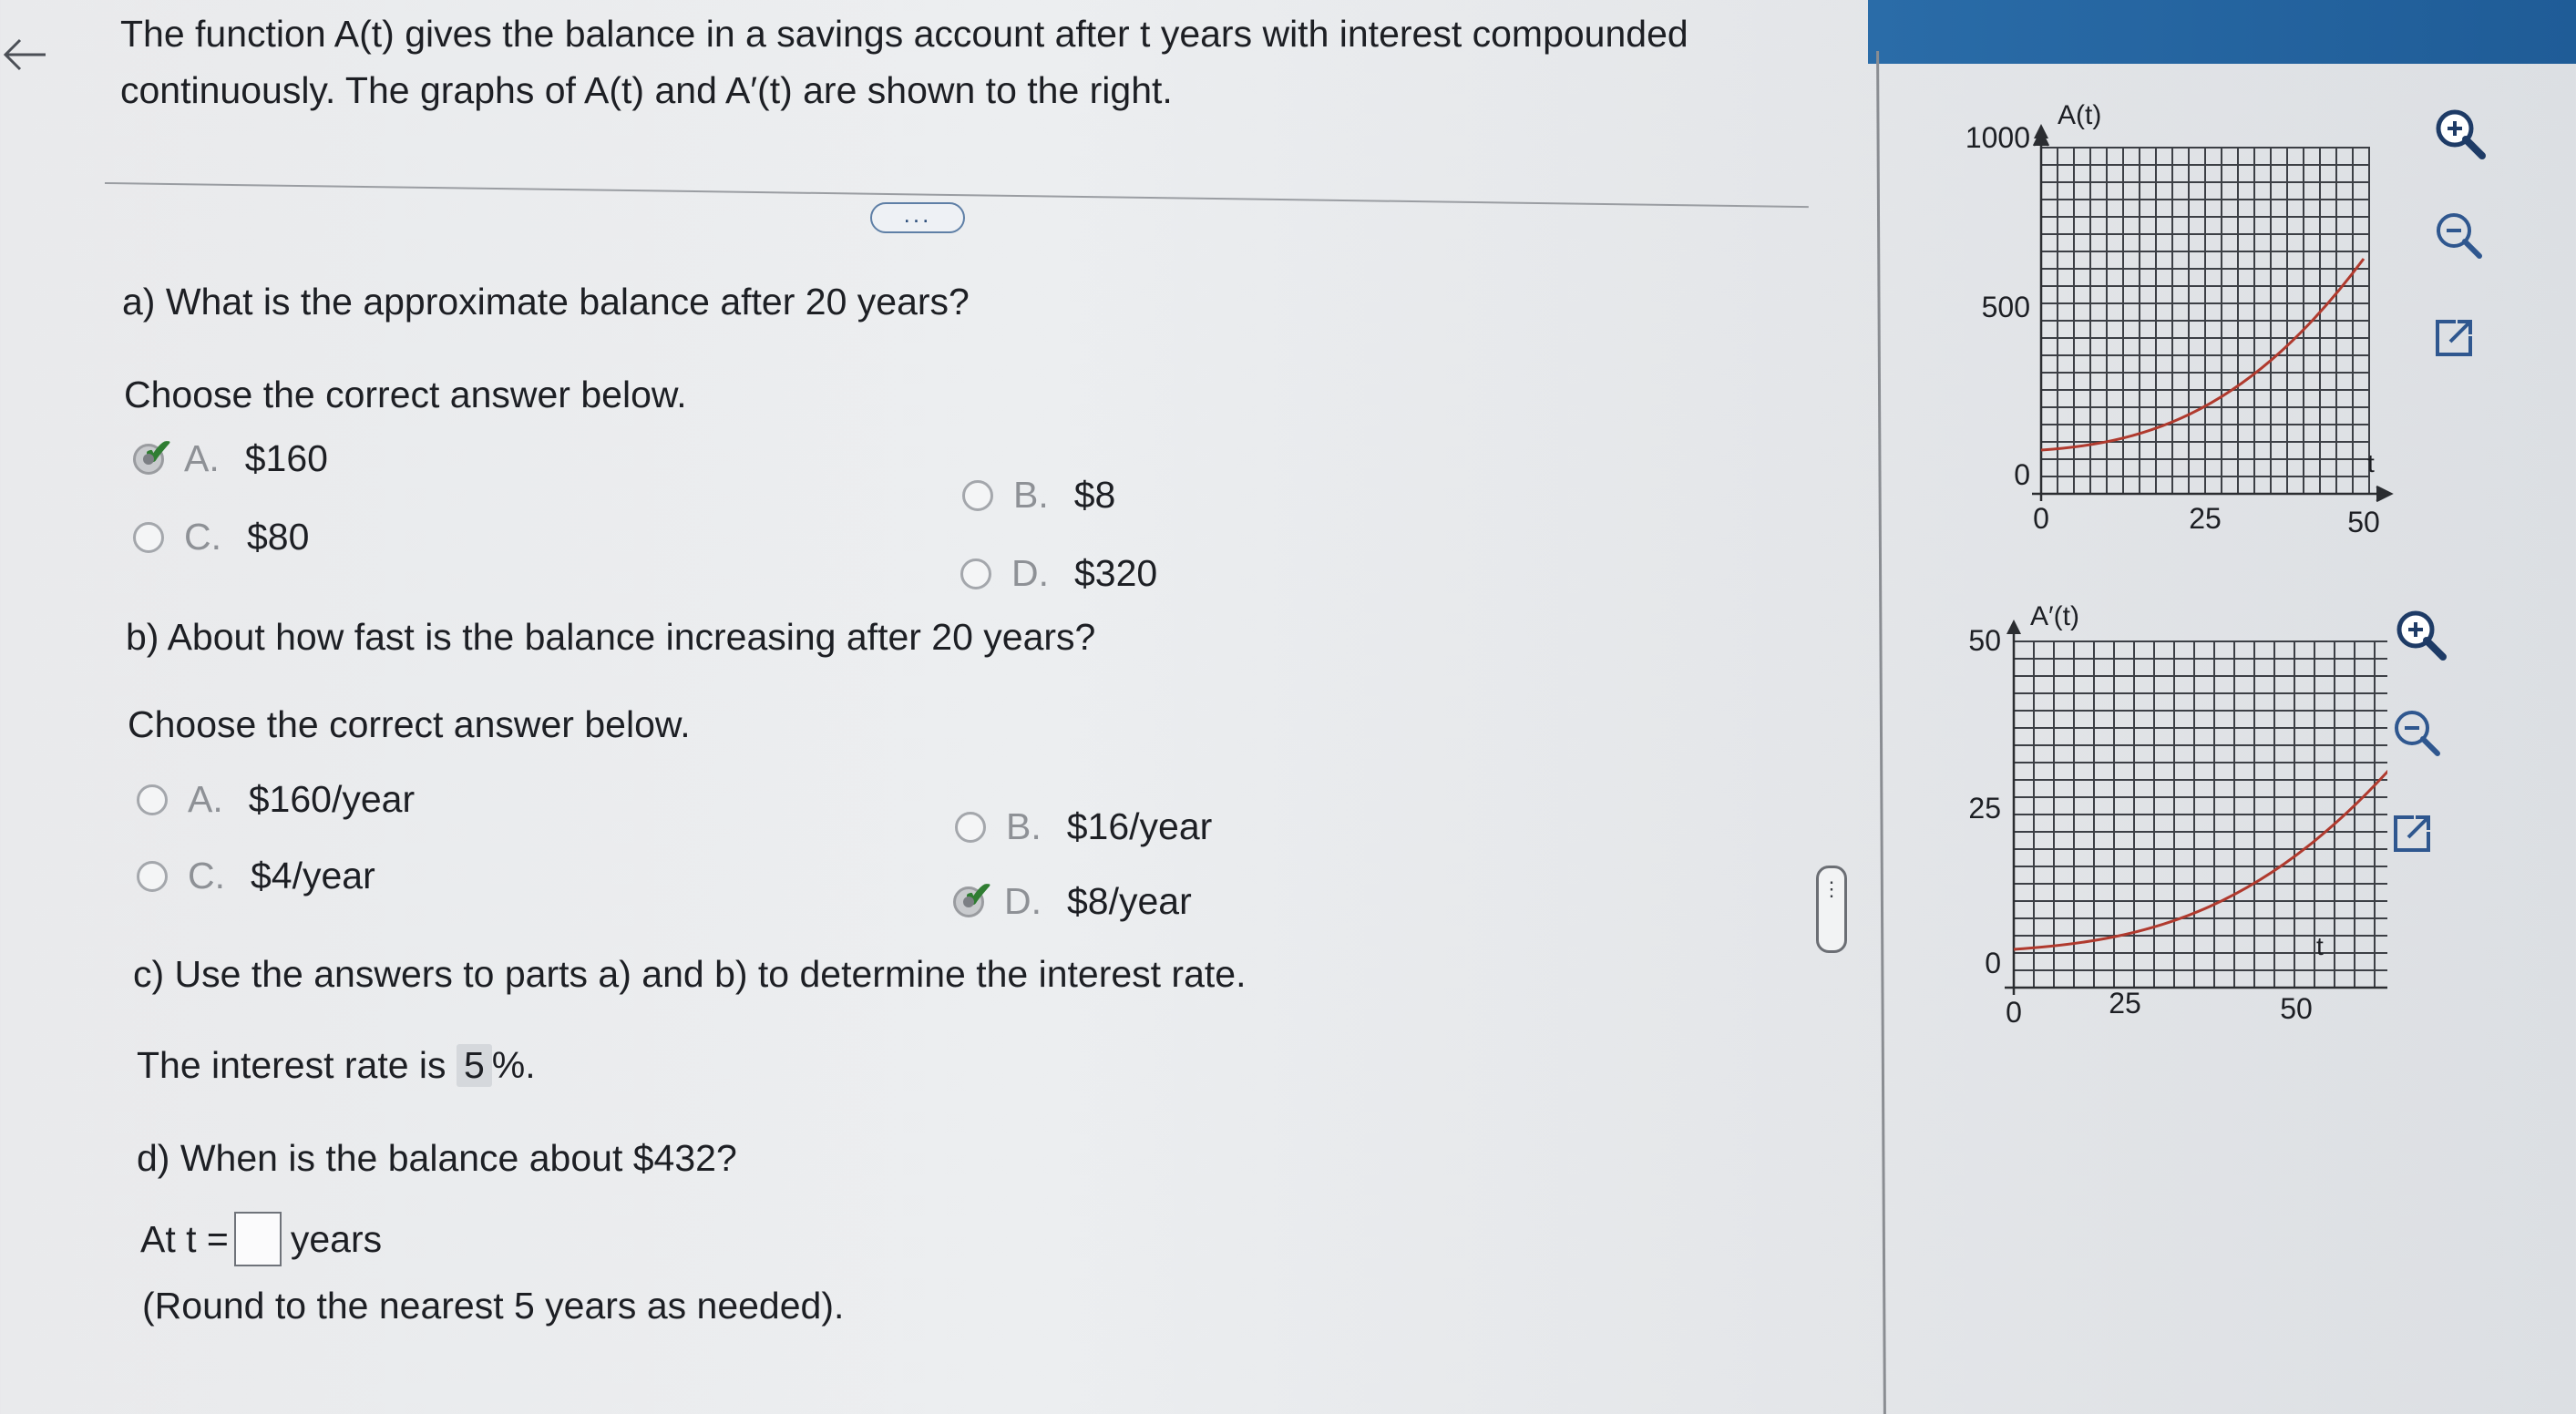  Describe the element at coordinates (2054, 616) in the screenshot. I see `y-axis-label: A′(t)` at that location.